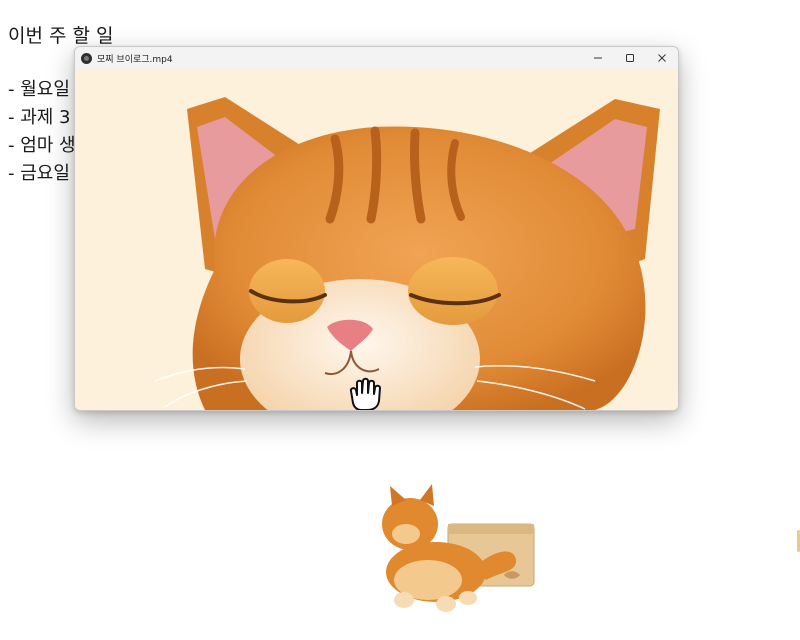 This screenshot has width=800, height=640. I want to click on minimize-button, so click(598, 58).